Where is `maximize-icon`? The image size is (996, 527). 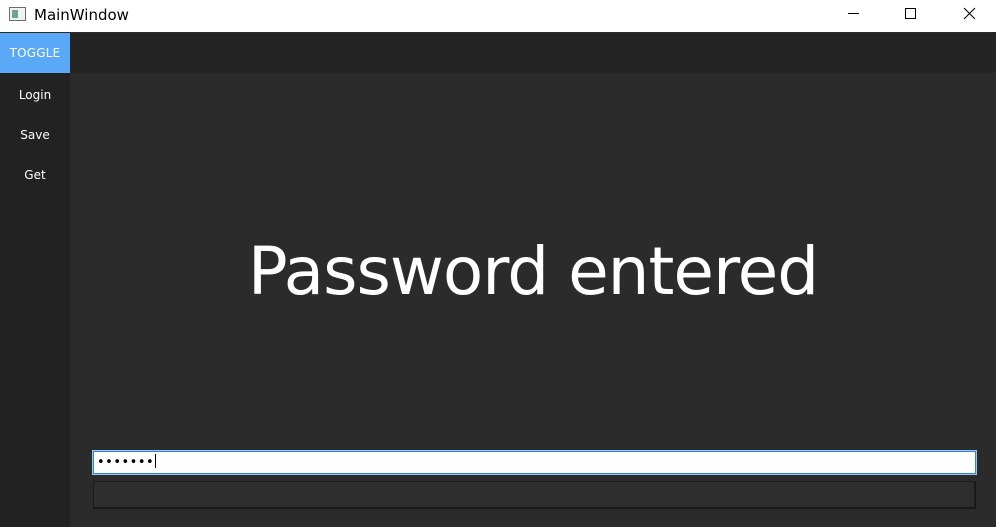
maximize-icon is located at coordinates (910, 13).